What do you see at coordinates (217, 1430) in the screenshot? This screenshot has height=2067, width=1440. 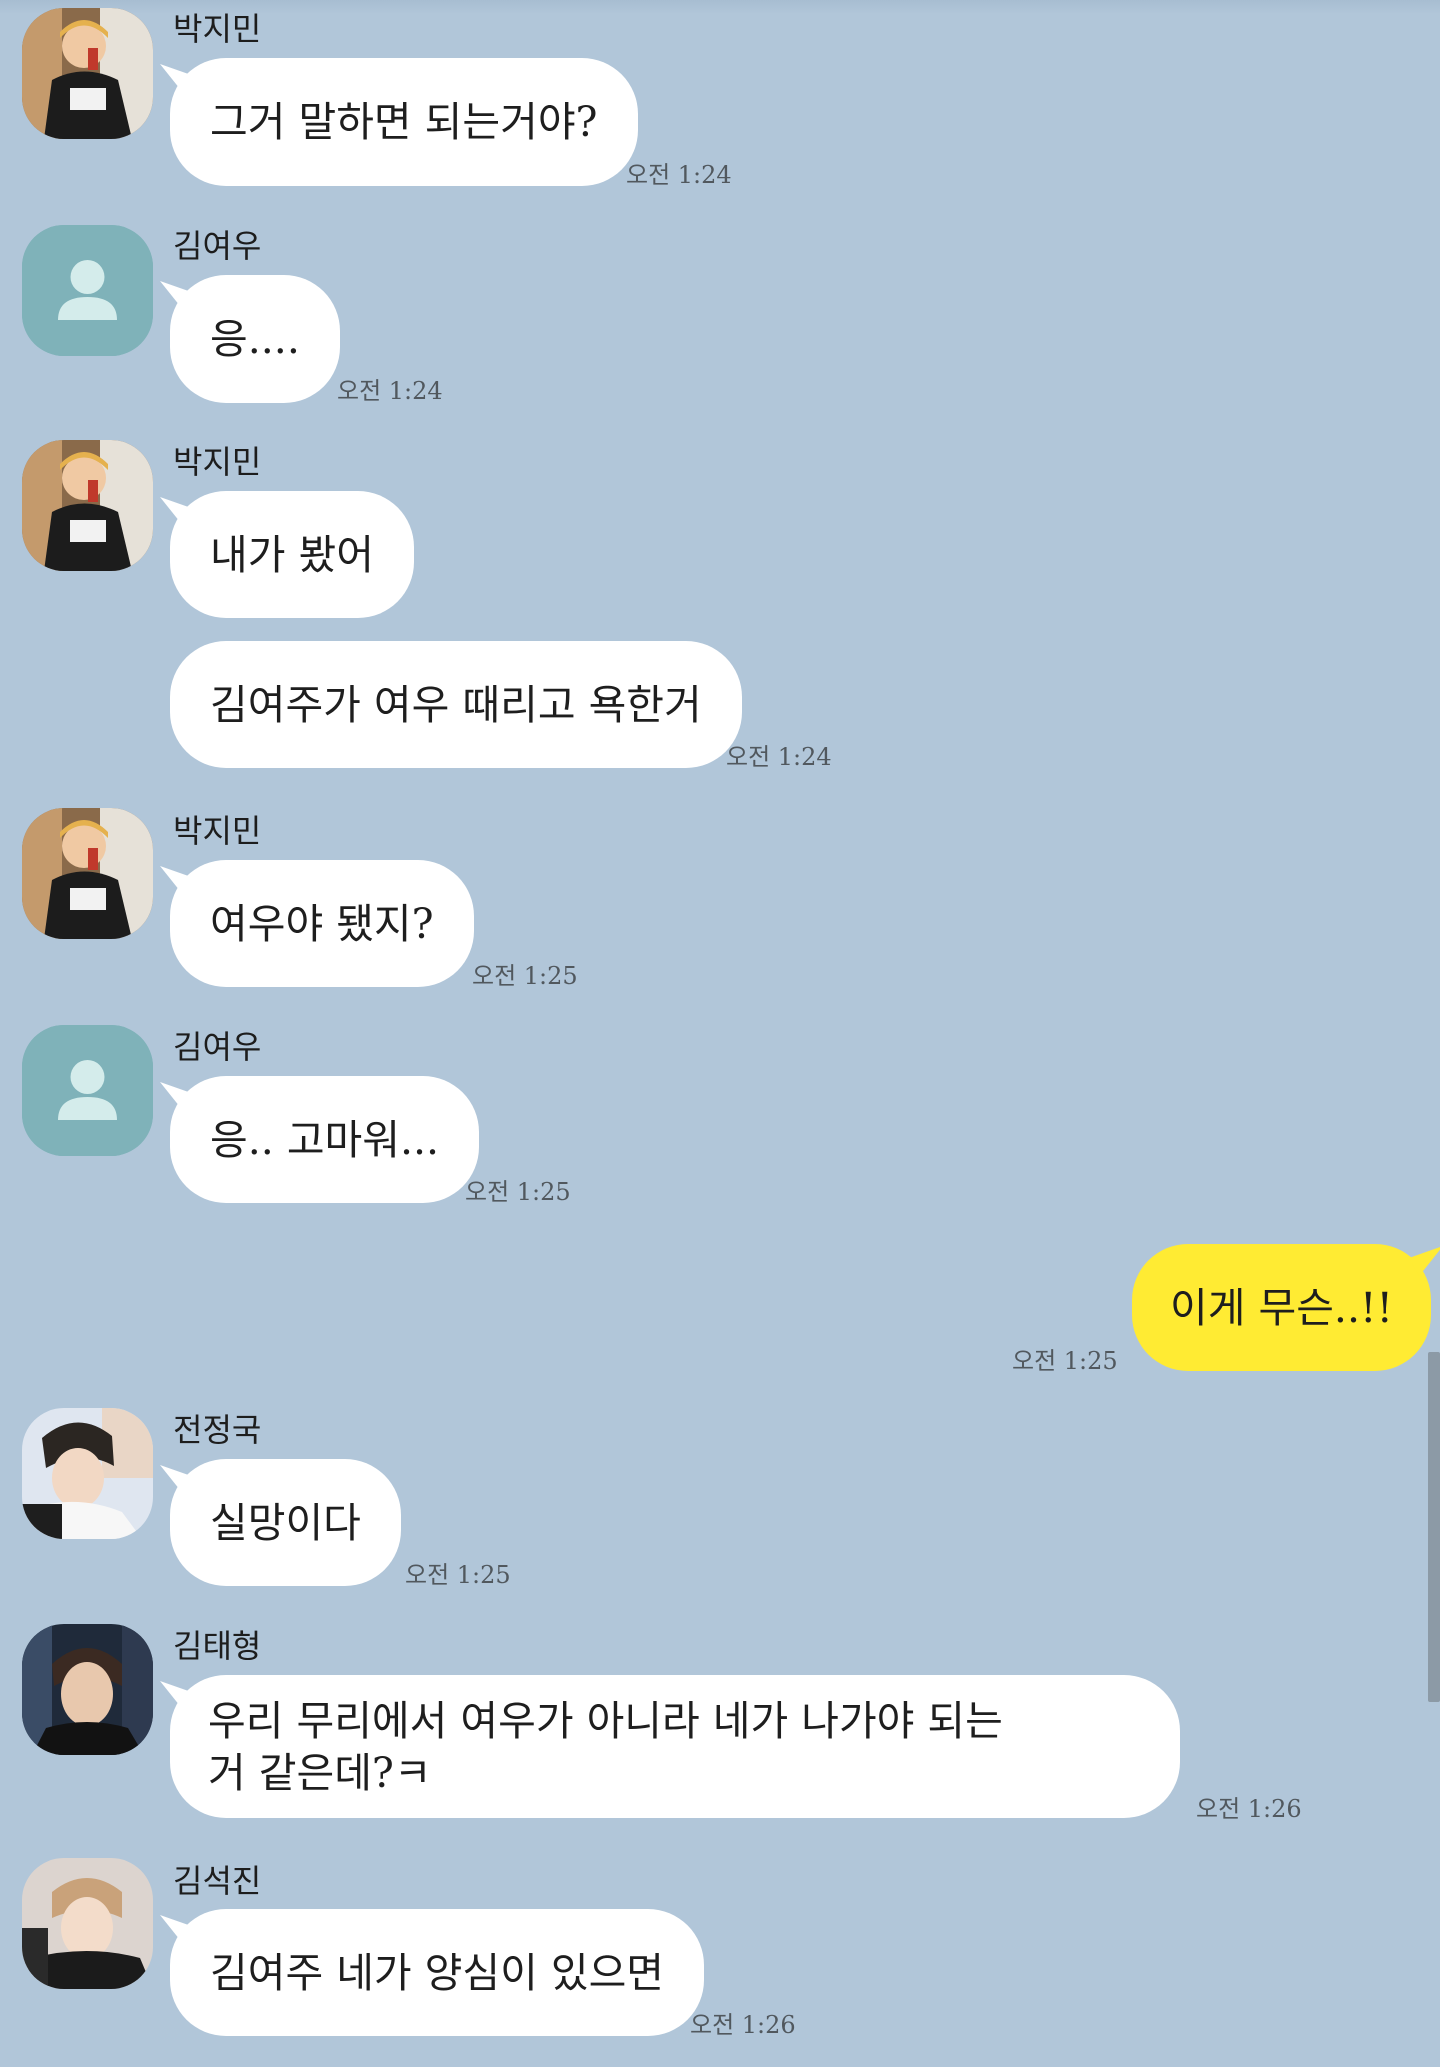 I see `sender-name: 전정국` at bounding box center [217, 1430].